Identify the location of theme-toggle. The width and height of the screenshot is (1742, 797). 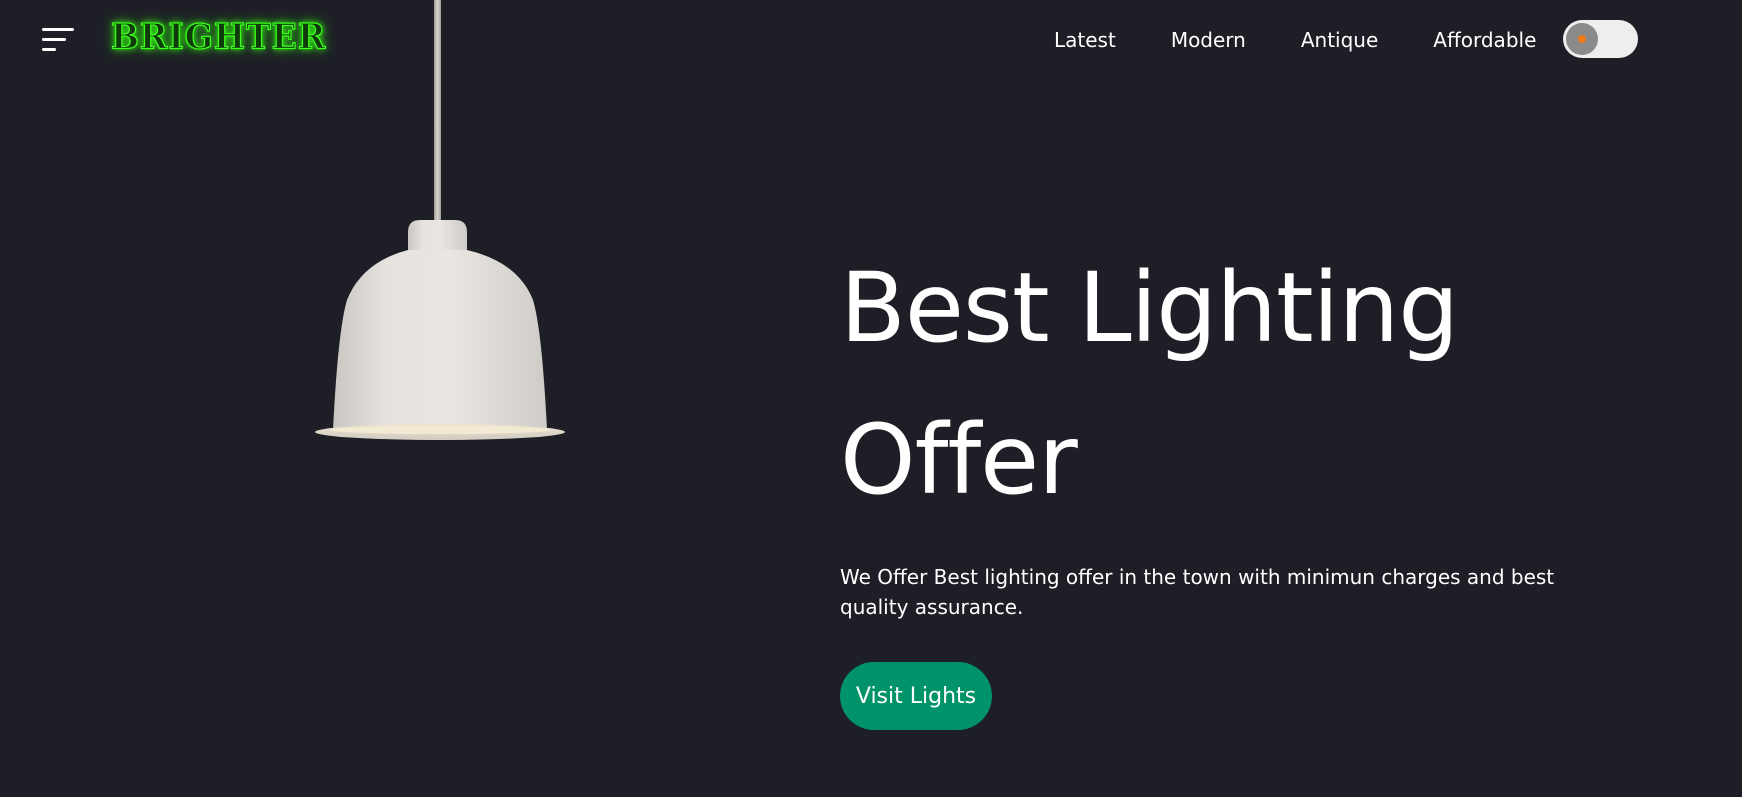
(1600, 39).